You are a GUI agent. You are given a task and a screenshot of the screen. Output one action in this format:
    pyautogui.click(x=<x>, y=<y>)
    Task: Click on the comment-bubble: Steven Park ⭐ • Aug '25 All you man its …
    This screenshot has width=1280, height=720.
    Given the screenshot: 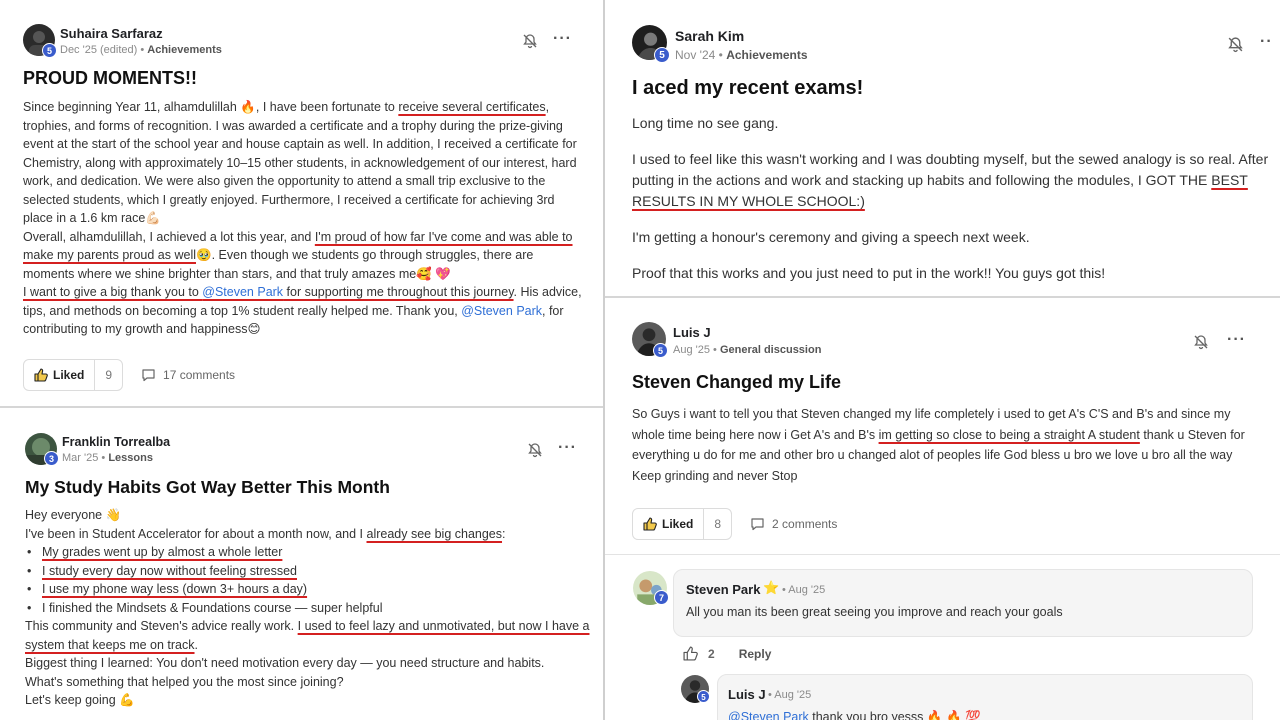 What is the action you would take?
    pyautogui.click(x=963, y=603)
    